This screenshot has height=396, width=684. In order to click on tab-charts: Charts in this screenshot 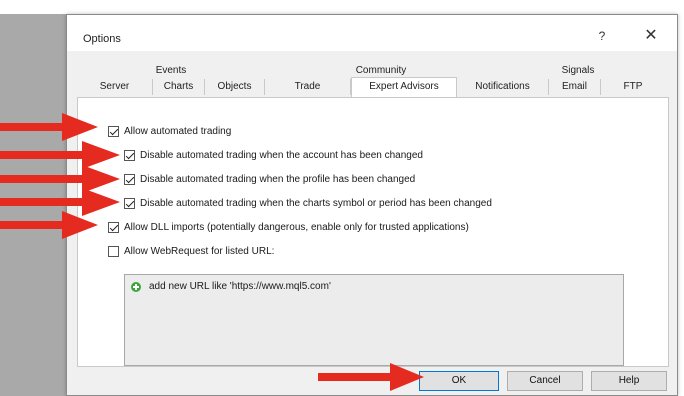, I will do `click(179, 87)`.